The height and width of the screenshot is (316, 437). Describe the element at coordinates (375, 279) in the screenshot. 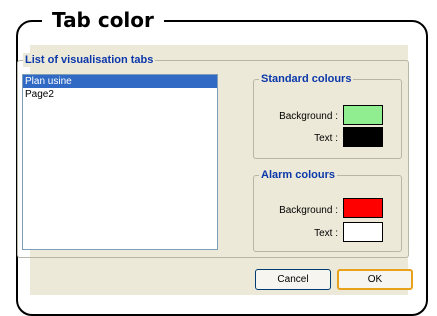

I see `ok-button: OK` at that location.